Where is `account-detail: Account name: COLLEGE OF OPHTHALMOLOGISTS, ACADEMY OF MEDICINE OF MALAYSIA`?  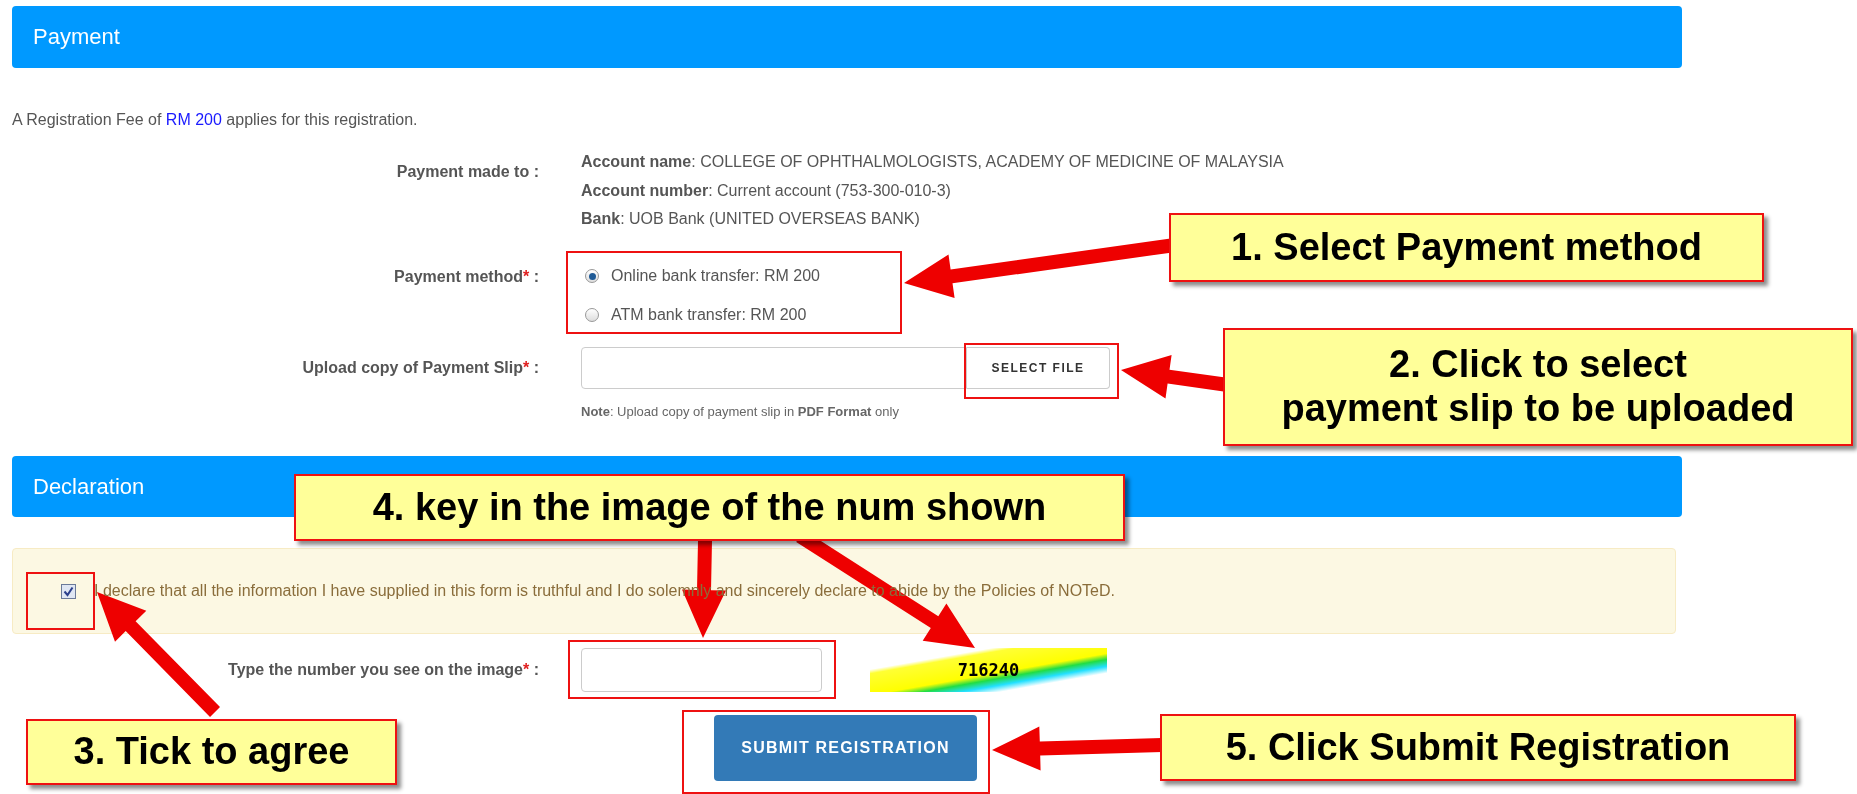 account-detail: Account name: COLLEGE OF OPHTHALMOLOGISTS, ACADEMY OF MEDICINE OF MALAYSIA is located at coordinates (933, 162).